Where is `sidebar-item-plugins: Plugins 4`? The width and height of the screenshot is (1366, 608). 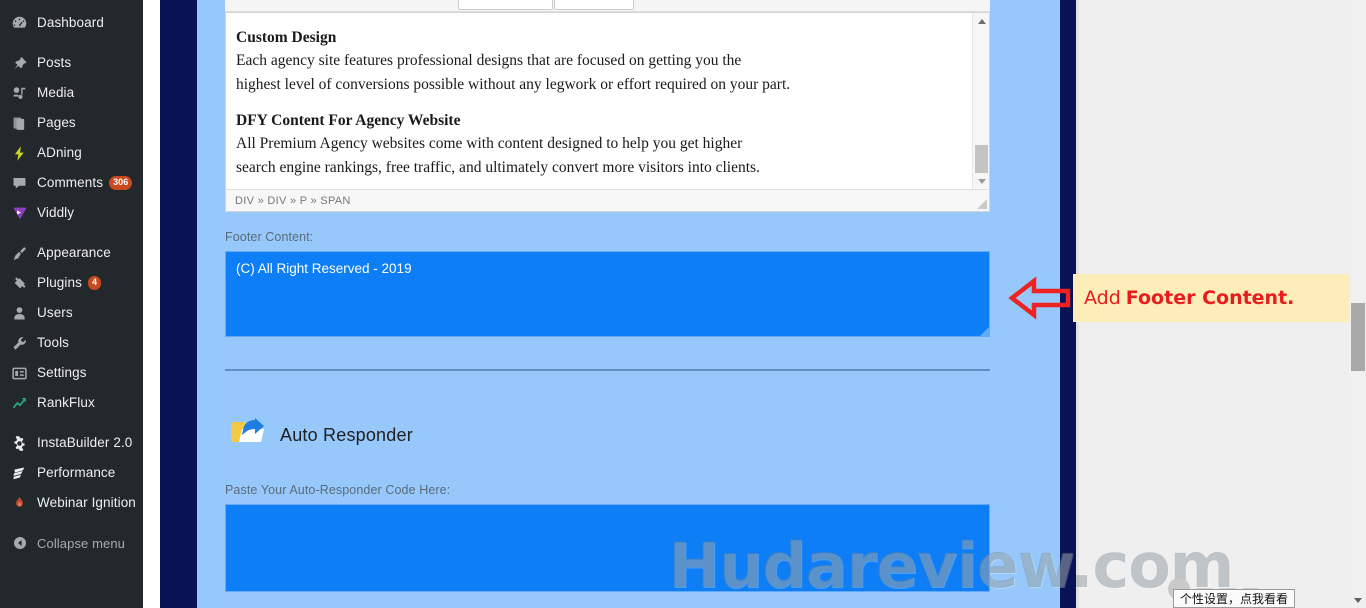 sidebar-item-plugins: Plugins 4 is located at coordinates (71, 283).